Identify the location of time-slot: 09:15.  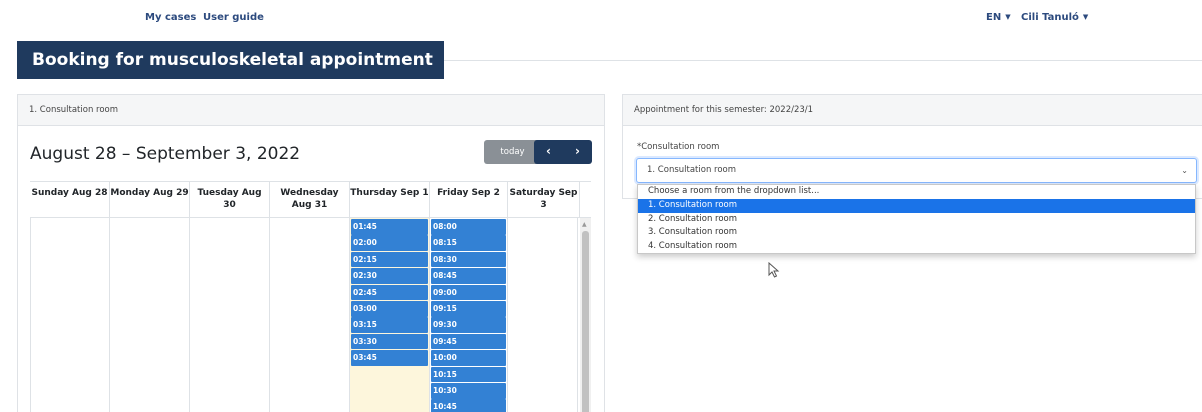
(468, 308).